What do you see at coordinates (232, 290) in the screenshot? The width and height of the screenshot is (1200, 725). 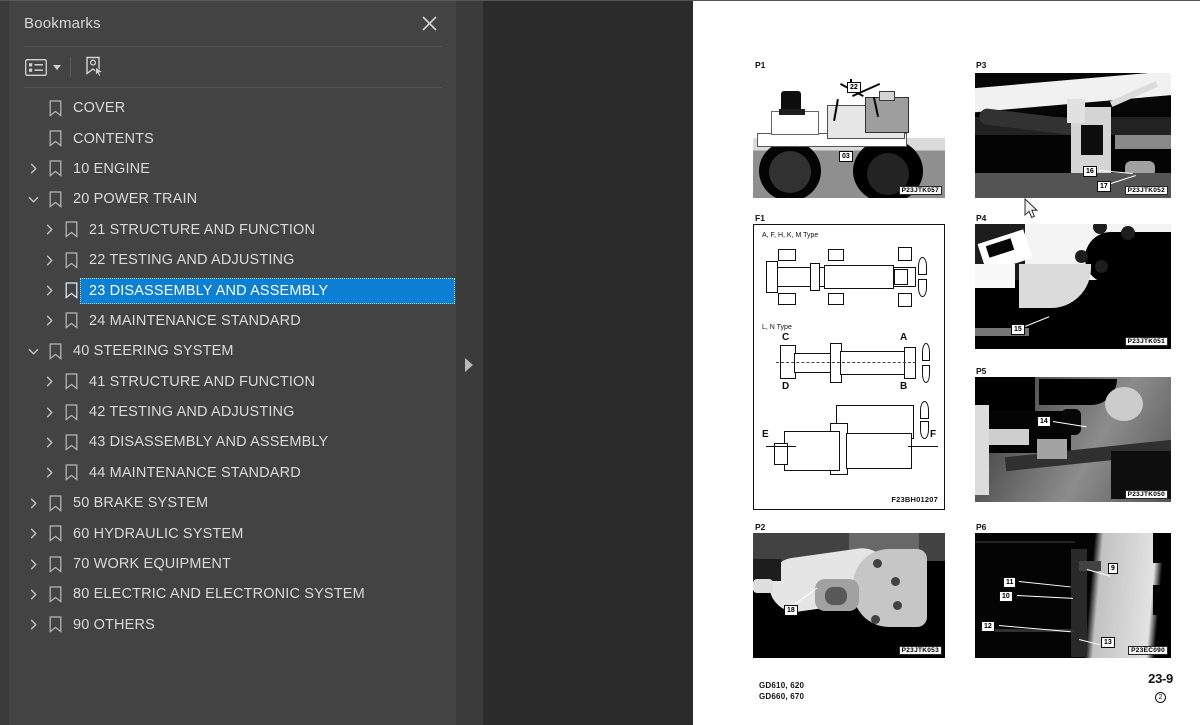 I see `bookmark-item-23-disassembly-and-assembly: 23 DISASSEMBLY AND ASSEMBLY` at bounding box center [232, 290].